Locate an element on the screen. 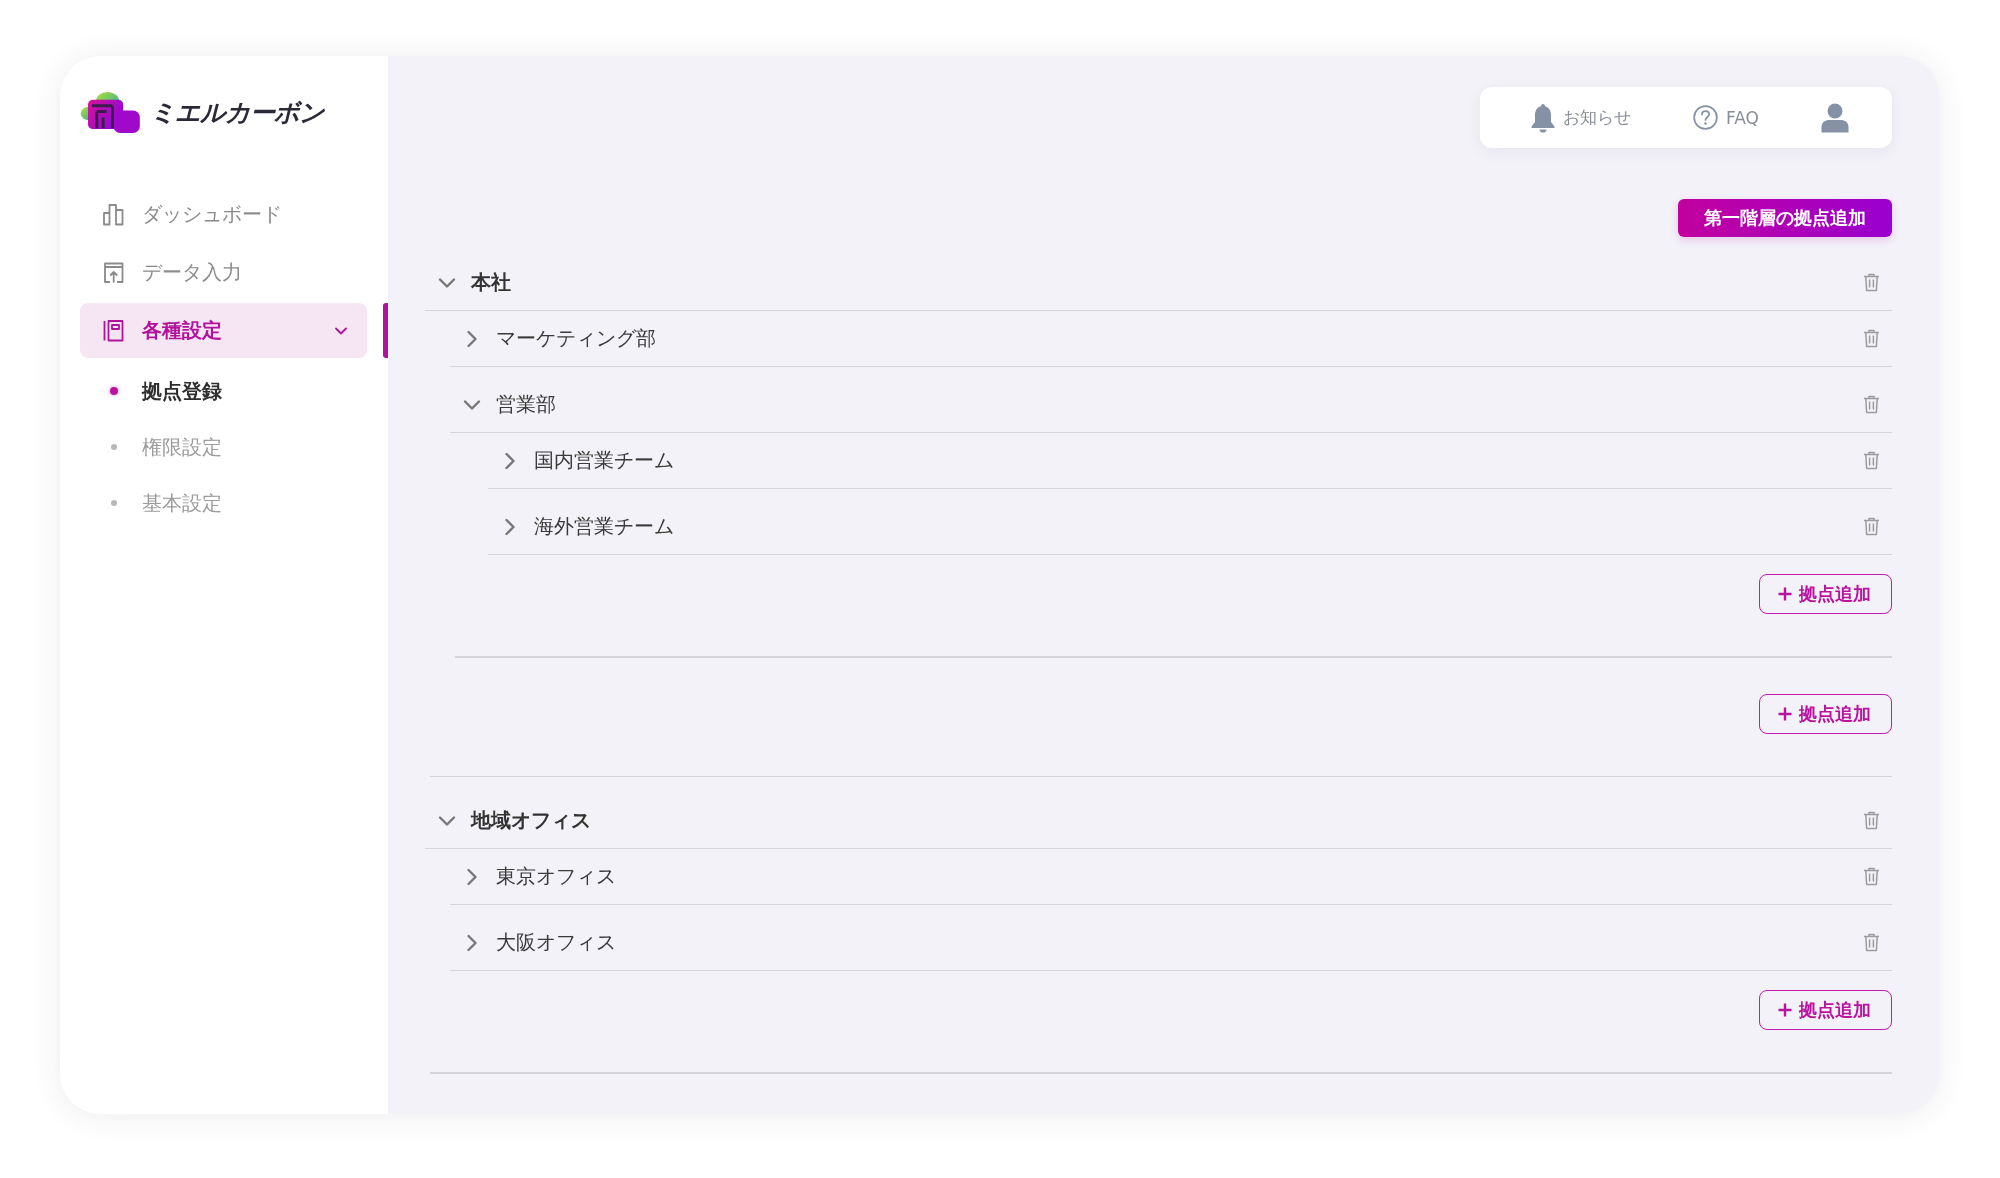  faq-link: FAQ is located at coordinates (1726, 117).